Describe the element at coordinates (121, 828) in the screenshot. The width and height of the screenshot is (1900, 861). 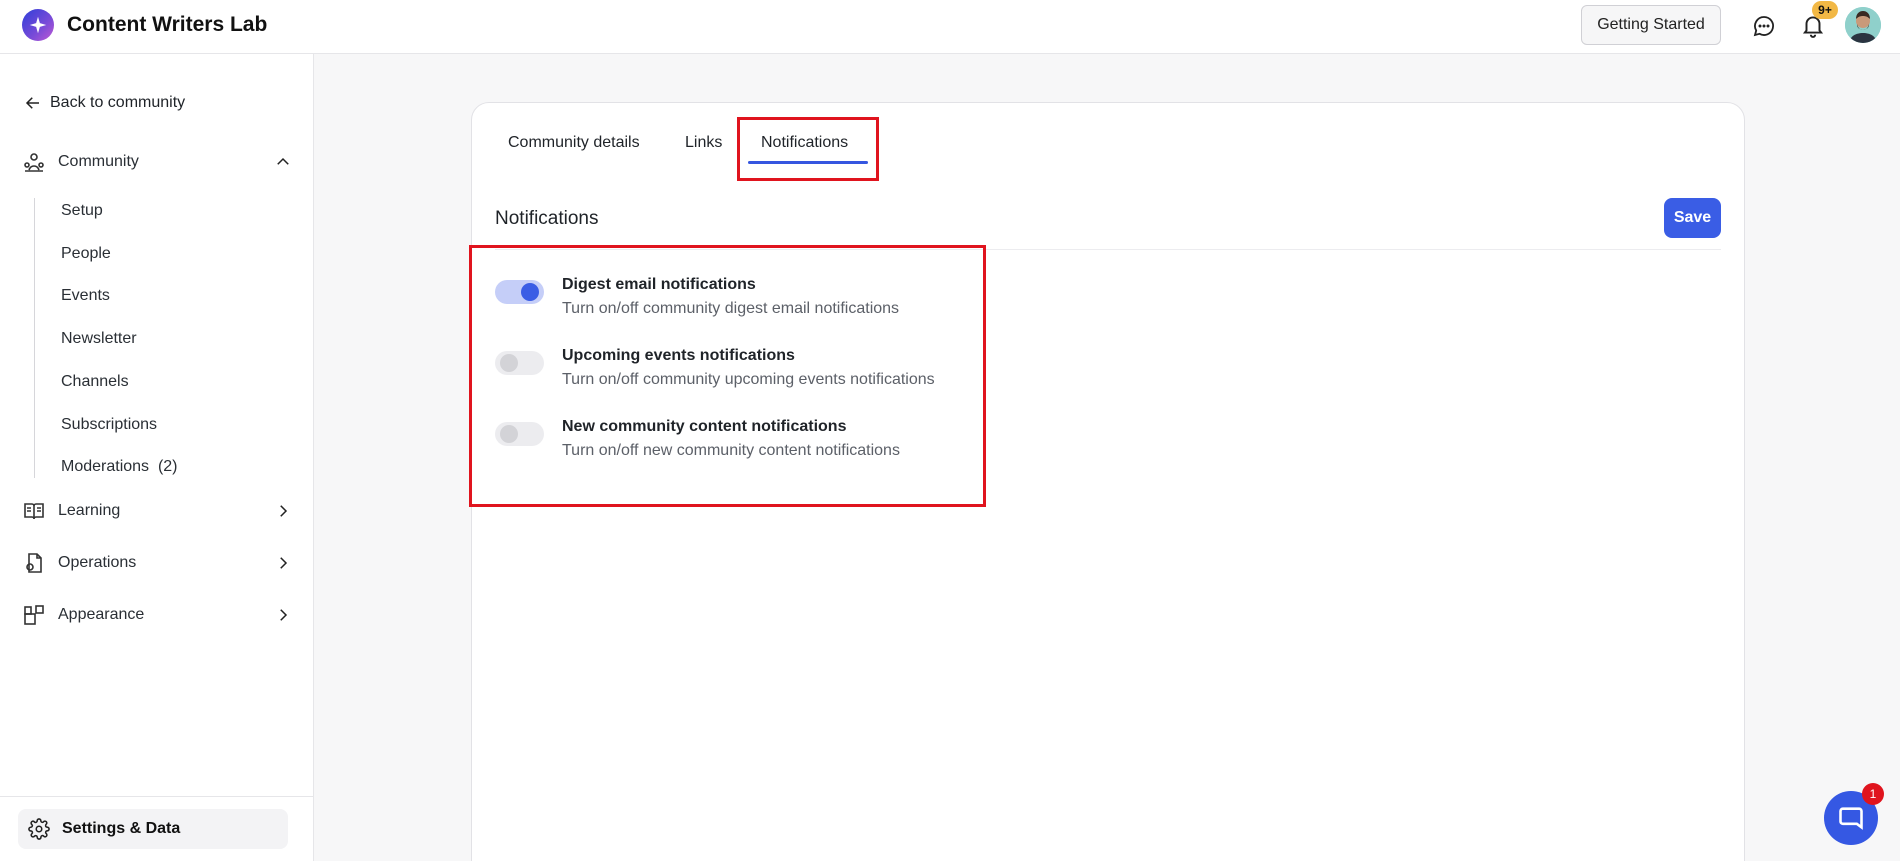
I see `settings-label: Settings & Data` at that location.